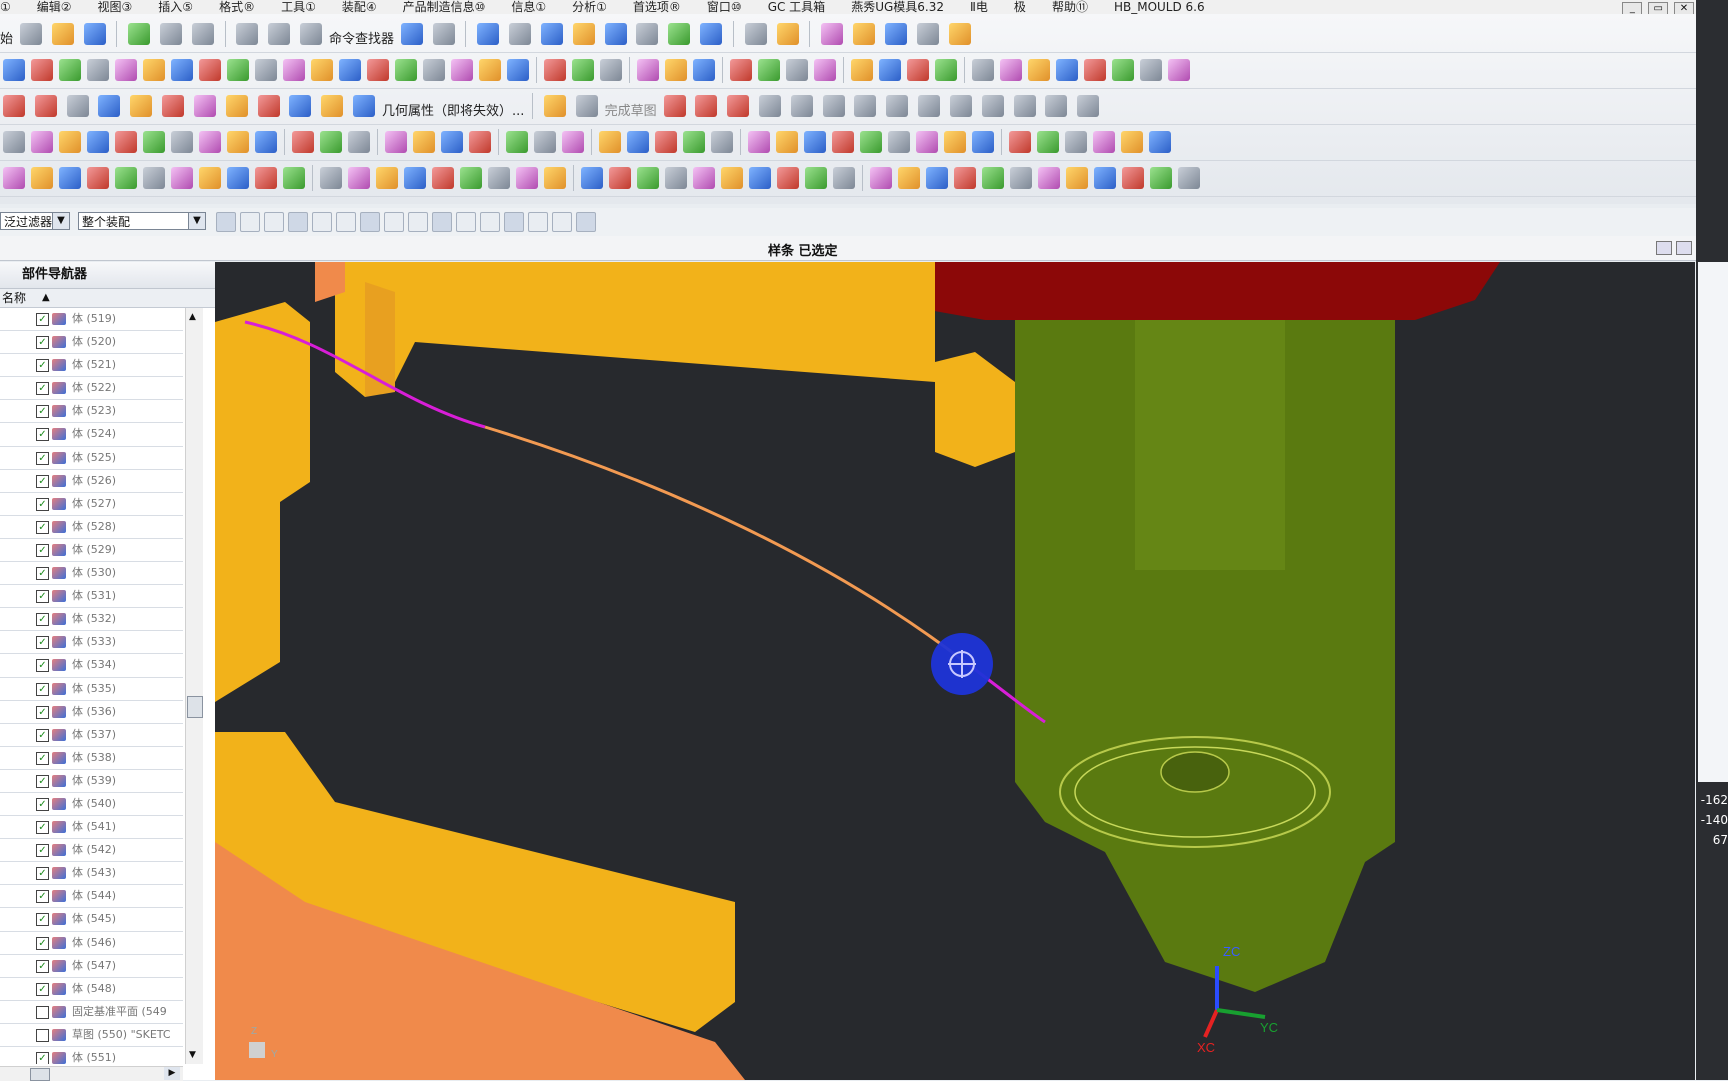  I want to click on navigator-row: ✓ 体 (542), so click(91, 851).